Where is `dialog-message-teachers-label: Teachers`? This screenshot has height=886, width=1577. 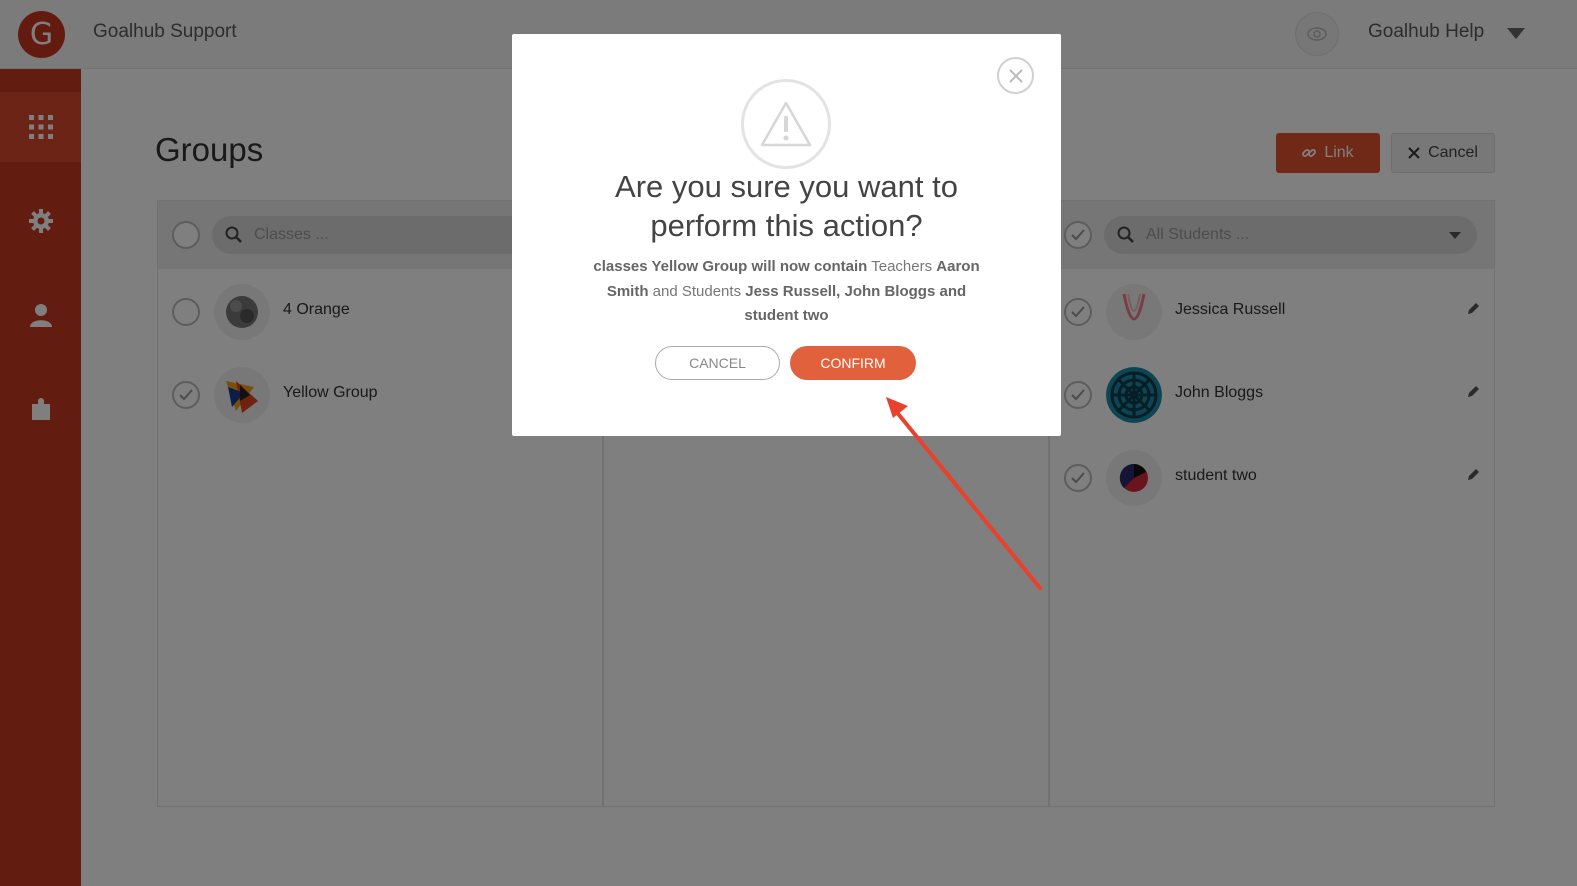
dialog-message-teachers-label: Teachers is located at coordinates (902, 266).